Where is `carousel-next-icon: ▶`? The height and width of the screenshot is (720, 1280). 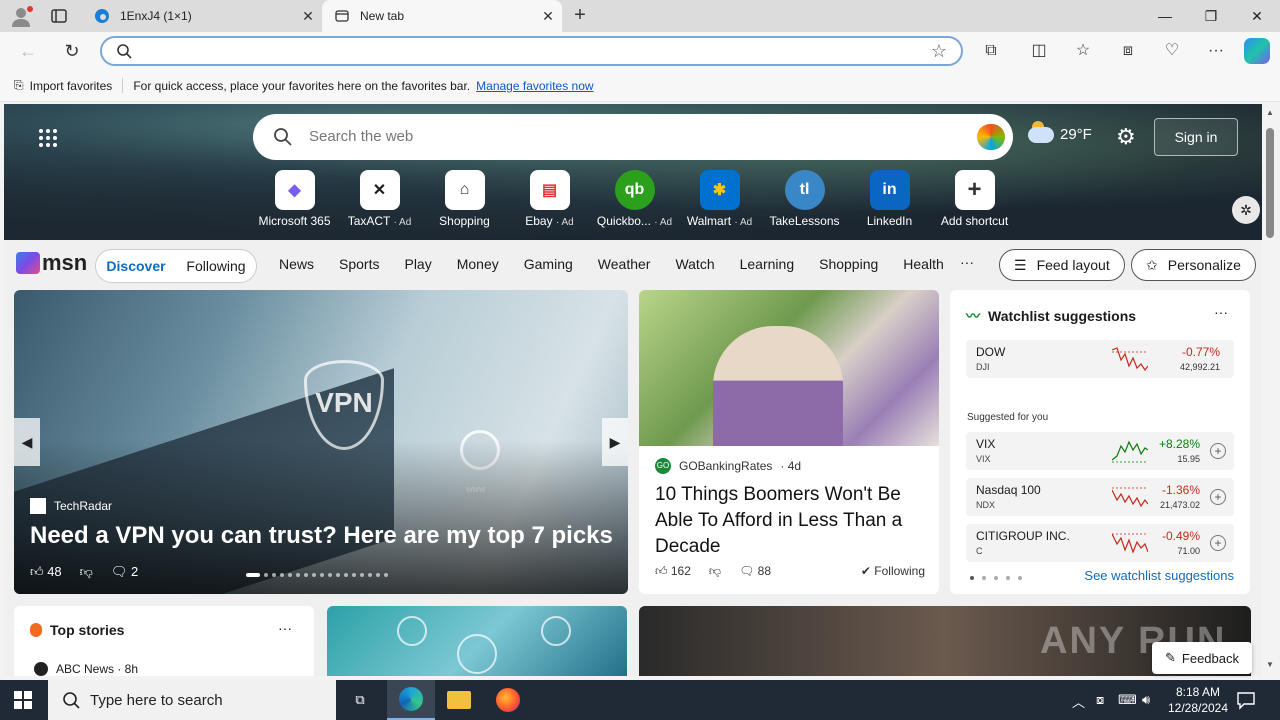
carousel-next-icon: ▶ is located at coordinates (615, 442).